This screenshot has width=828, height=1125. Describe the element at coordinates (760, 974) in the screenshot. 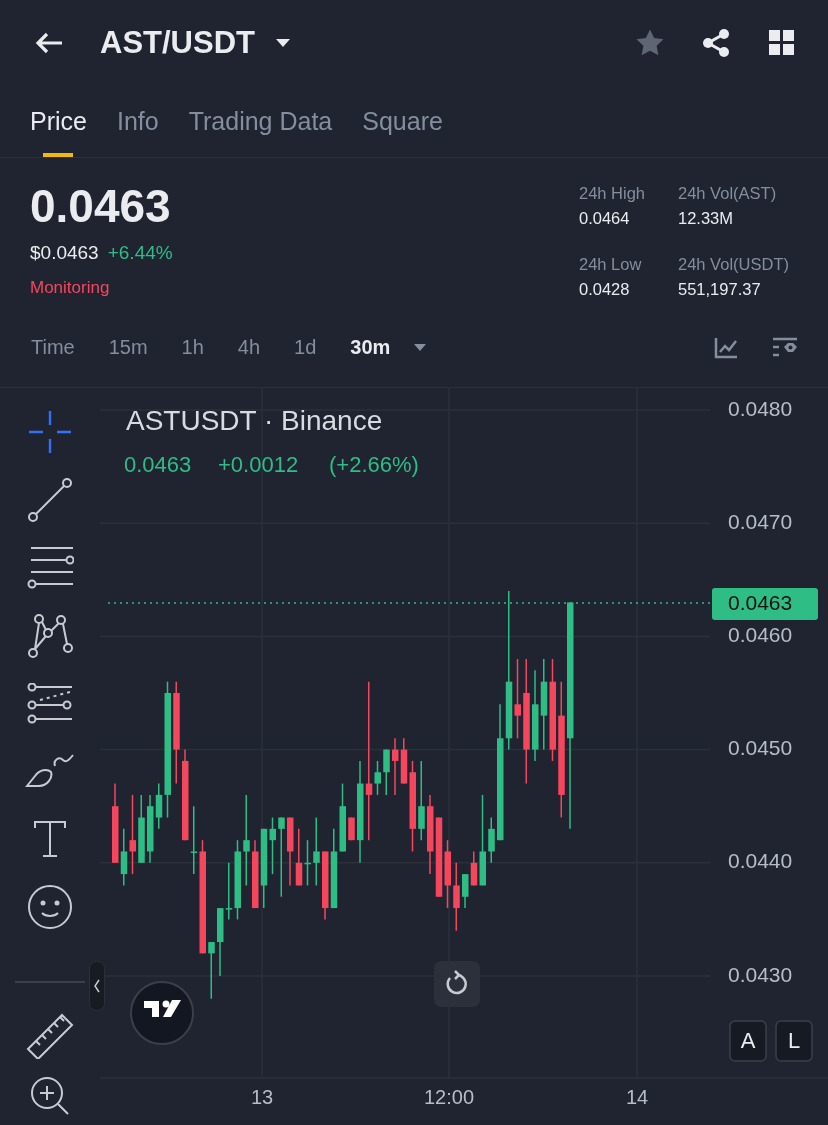

I see `y-axis-label: 0.0430` at that location.